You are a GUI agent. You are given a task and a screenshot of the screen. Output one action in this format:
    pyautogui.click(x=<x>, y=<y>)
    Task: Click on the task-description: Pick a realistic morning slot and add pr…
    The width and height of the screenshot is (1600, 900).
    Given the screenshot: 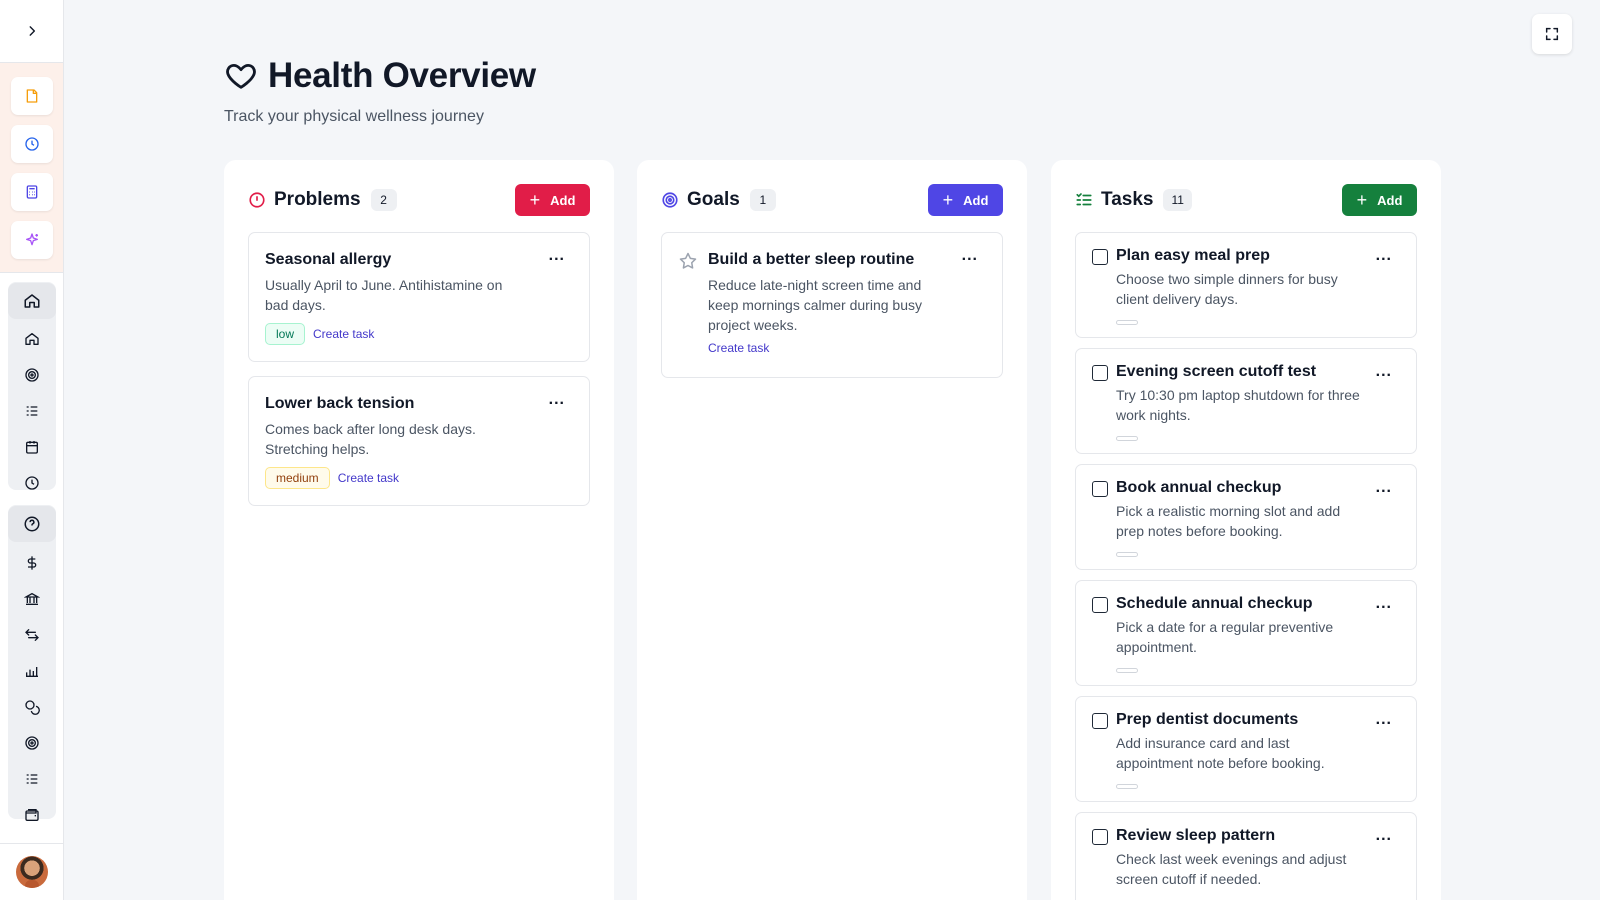 What is the action you would take?
    pyautogui.click(x=1228, y=521)
    